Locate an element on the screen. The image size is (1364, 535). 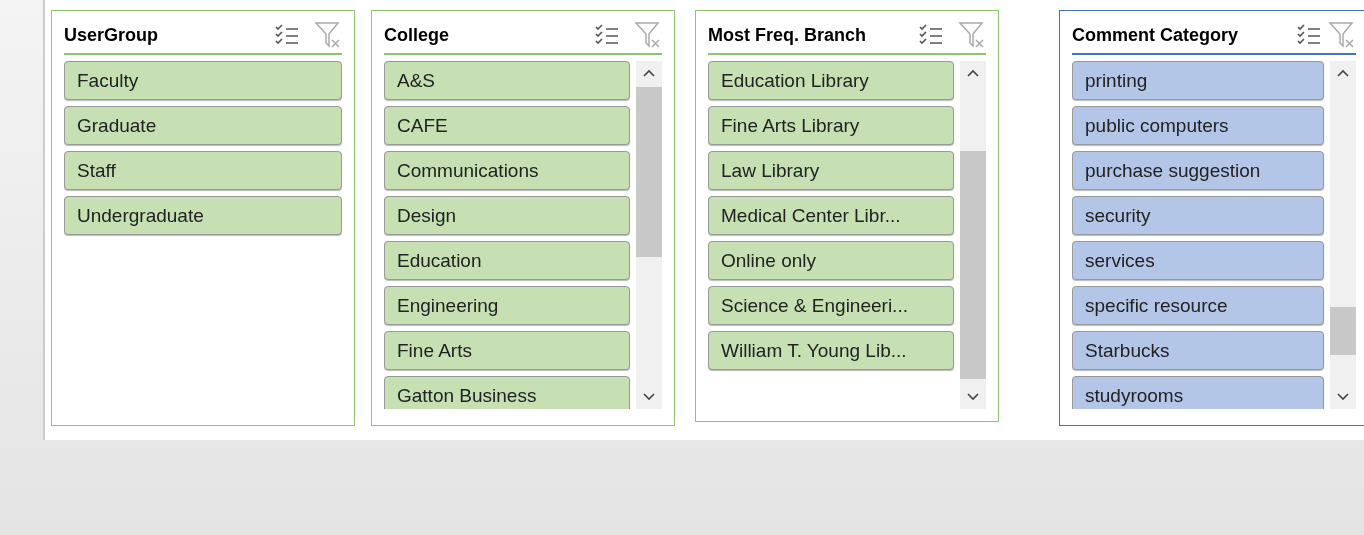
slicer-title: UserGroup is located at coordinates (112, 35).